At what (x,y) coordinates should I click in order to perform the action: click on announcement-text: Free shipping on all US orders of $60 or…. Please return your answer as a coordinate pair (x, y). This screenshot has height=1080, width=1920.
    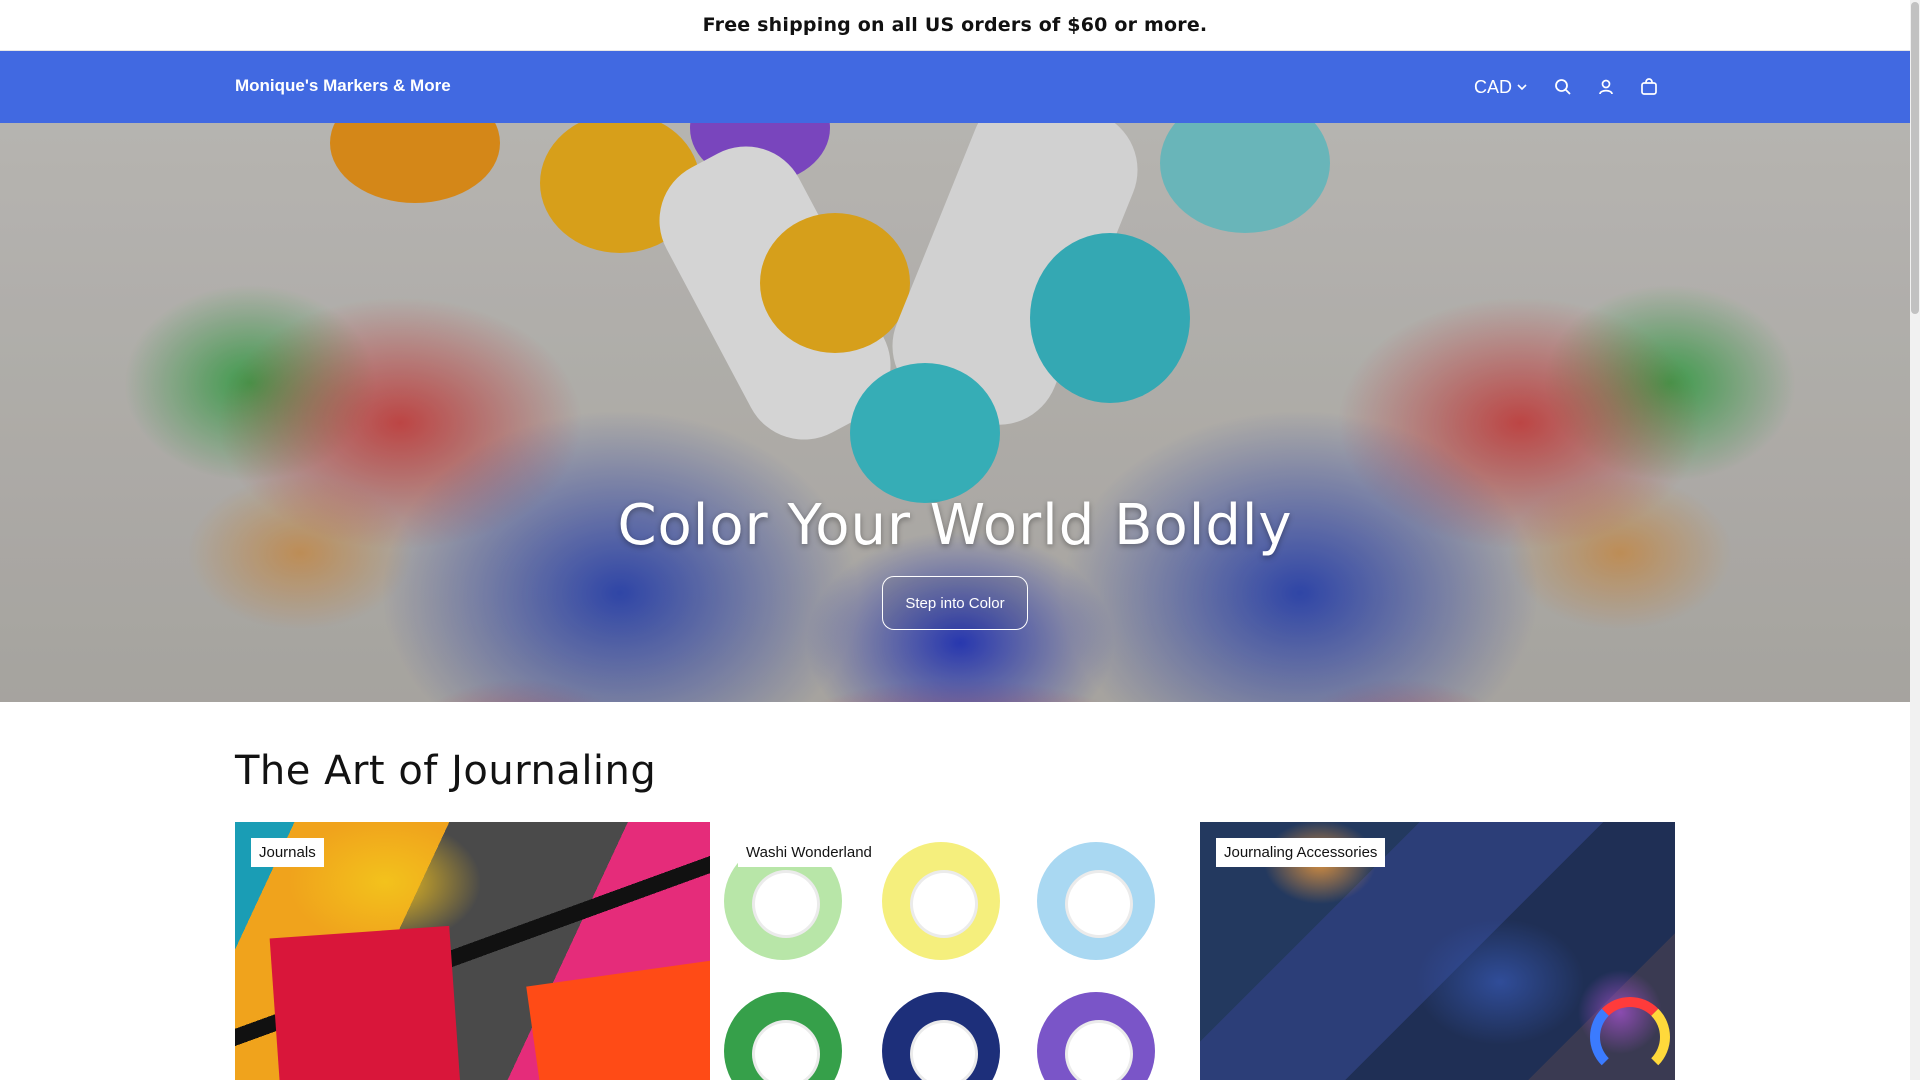
    Looking at the image, I should click on (955, 25).